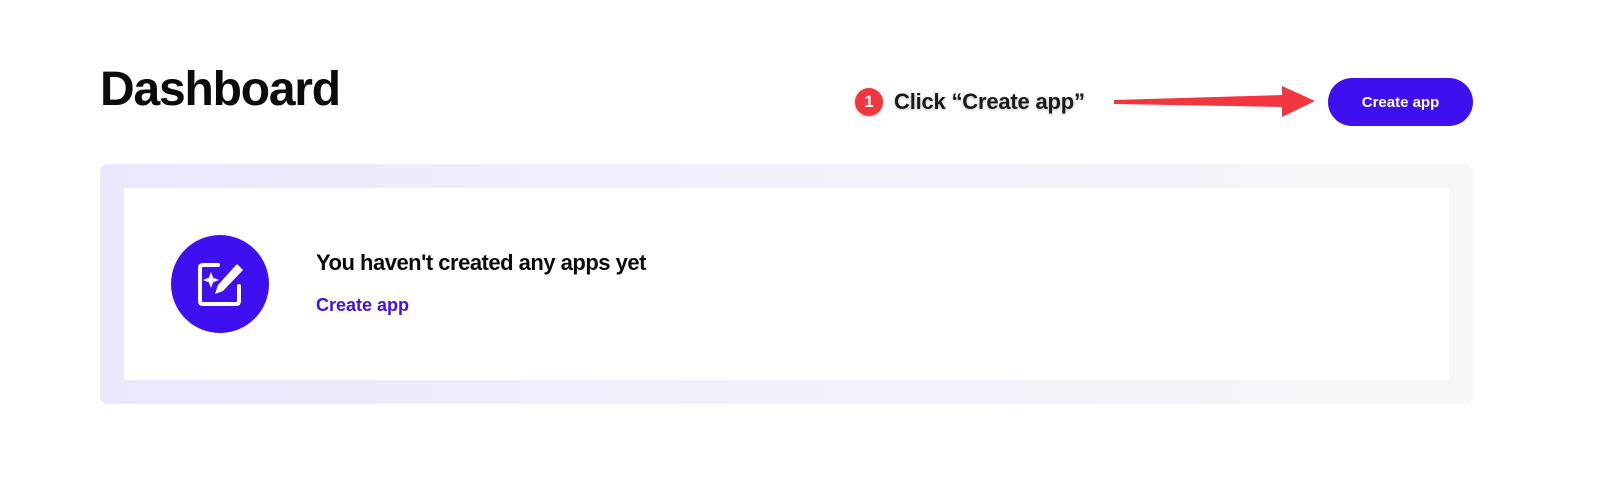 The height and width of the screenshot is (500, 1600). I want to click on create-app-button: Create app, so click(1400, 102).